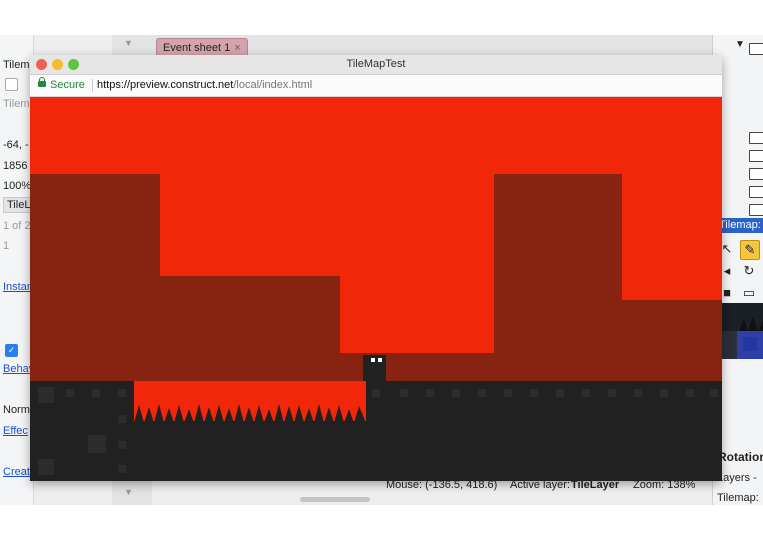 This screenshot has width=763, height=541. Describe the element at coordinates (16, 104) in the screenshot. I see `property-label-tilemap-2: Tilem` at that location.